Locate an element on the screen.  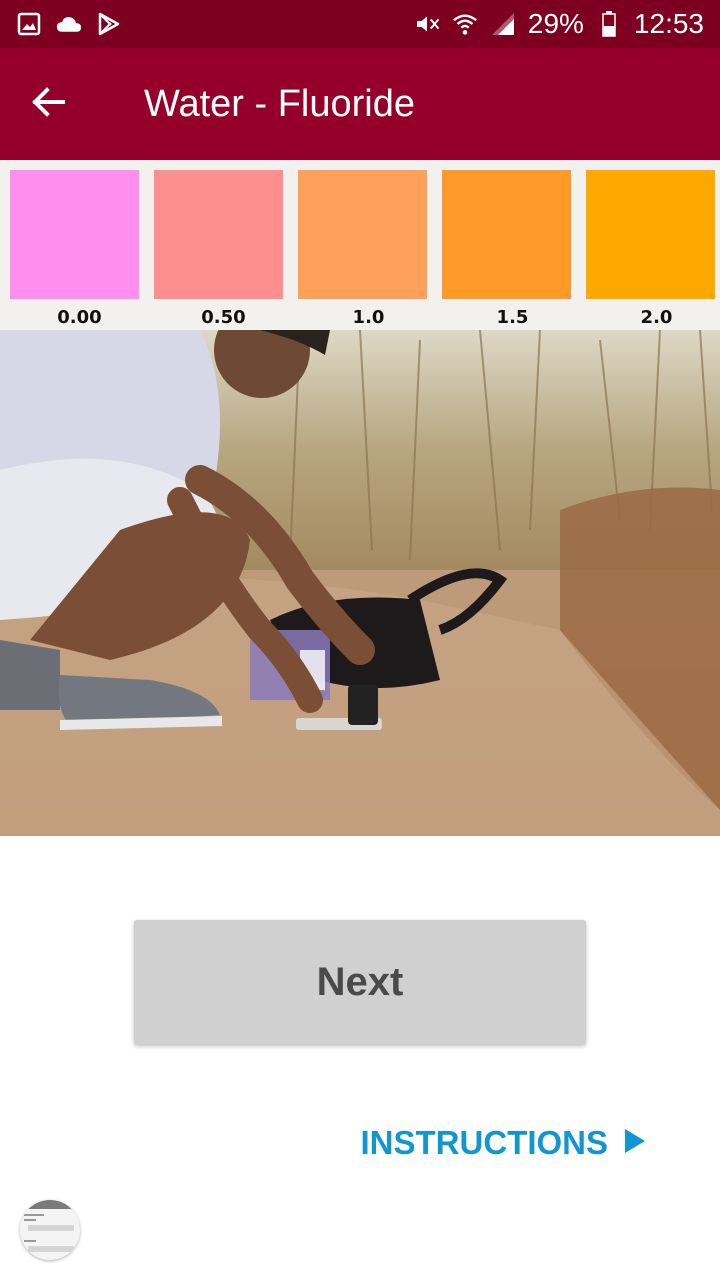
clock: 12:53 is located at coordinates (668, 23).